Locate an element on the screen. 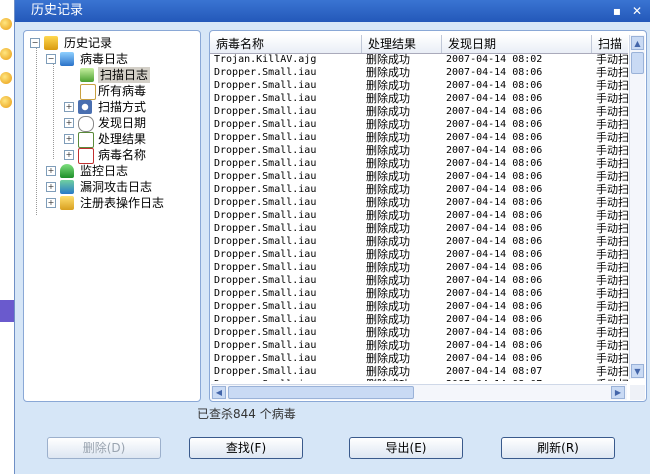 The image size is (650, 474). column-header-result: 处理结果 is located at coordinates (402, 44).